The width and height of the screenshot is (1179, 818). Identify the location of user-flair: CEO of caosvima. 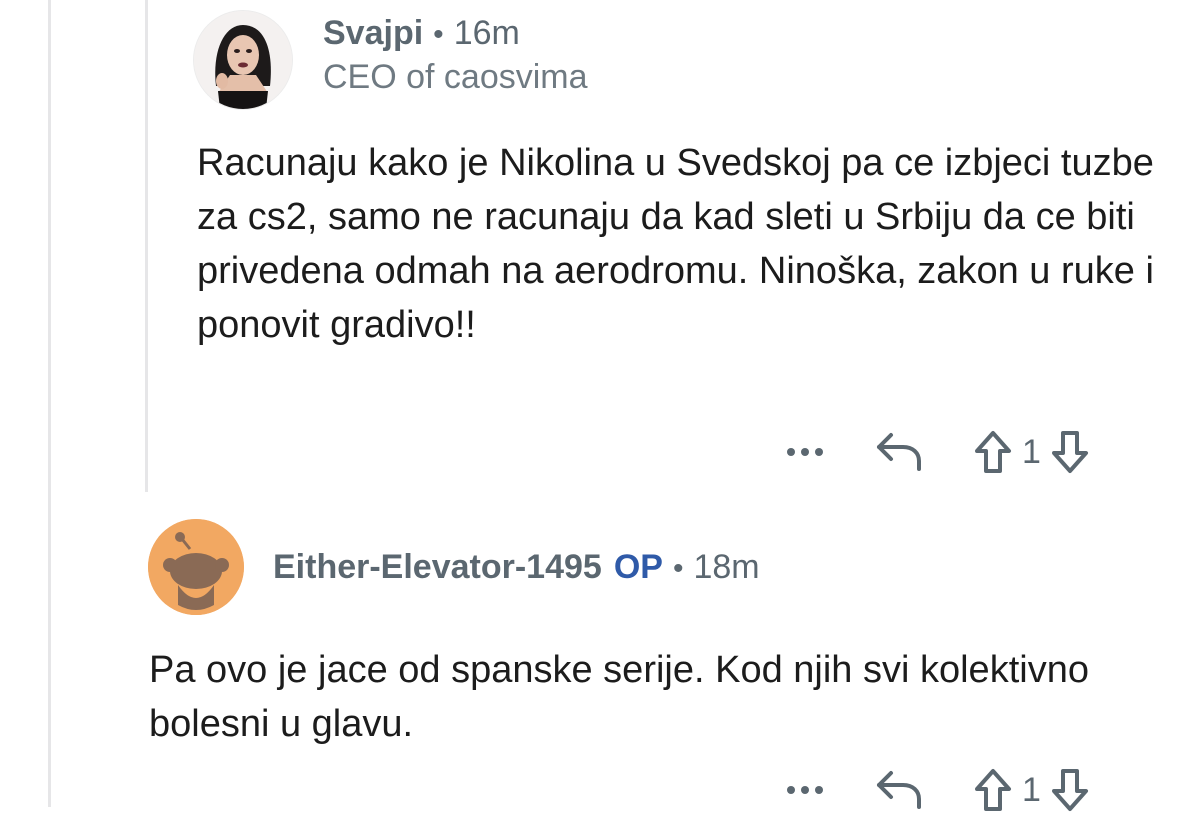
(455, 77).